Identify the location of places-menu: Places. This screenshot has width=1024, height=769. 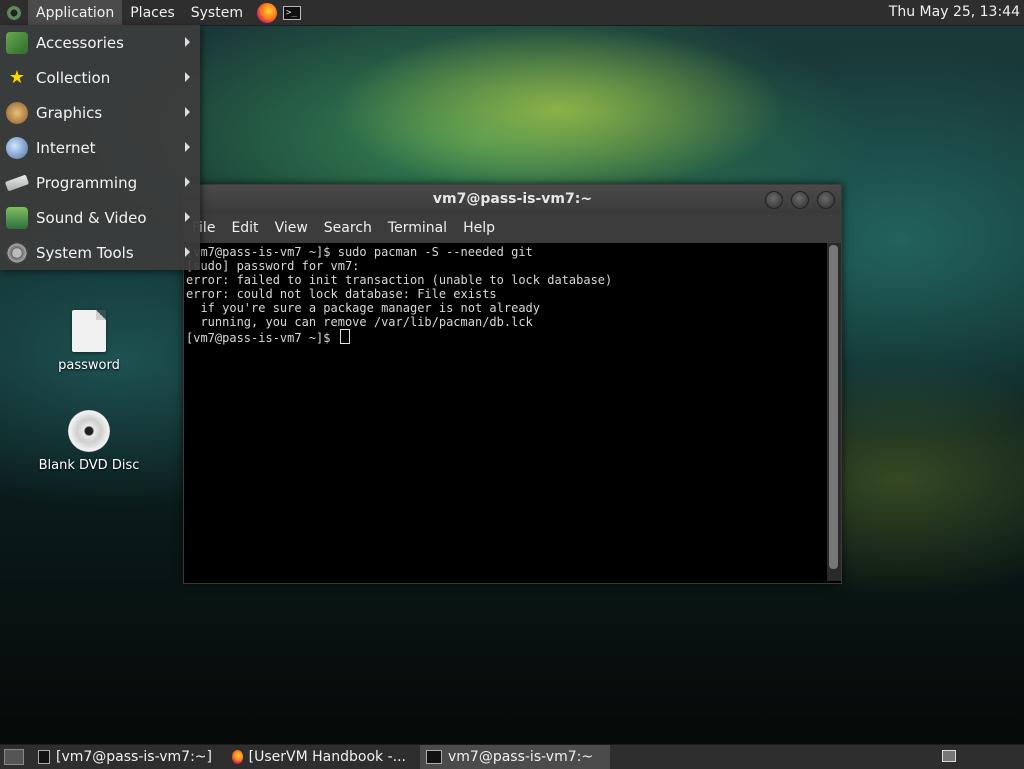
(152, 12).